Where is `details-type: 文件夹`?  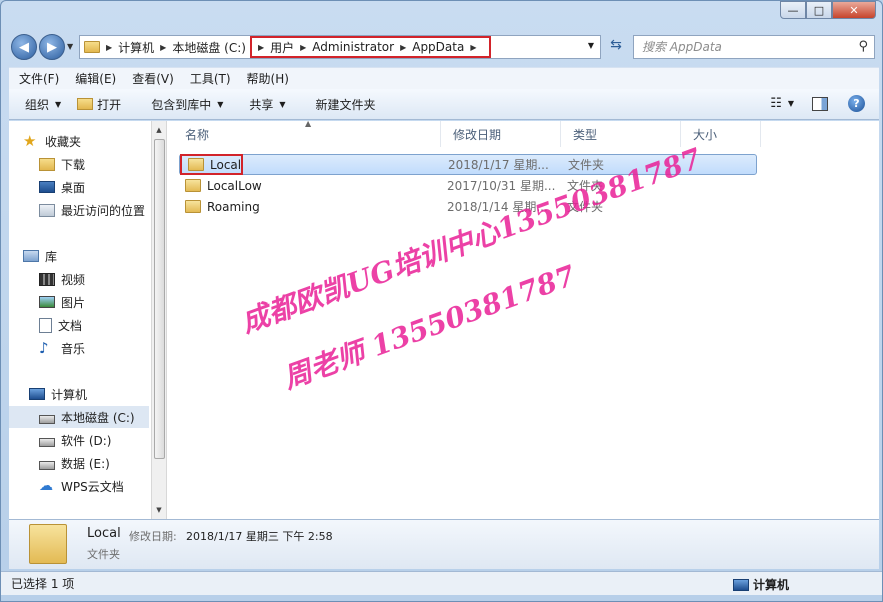
details-type: 文件夹 is located at coordinates (103, 554).